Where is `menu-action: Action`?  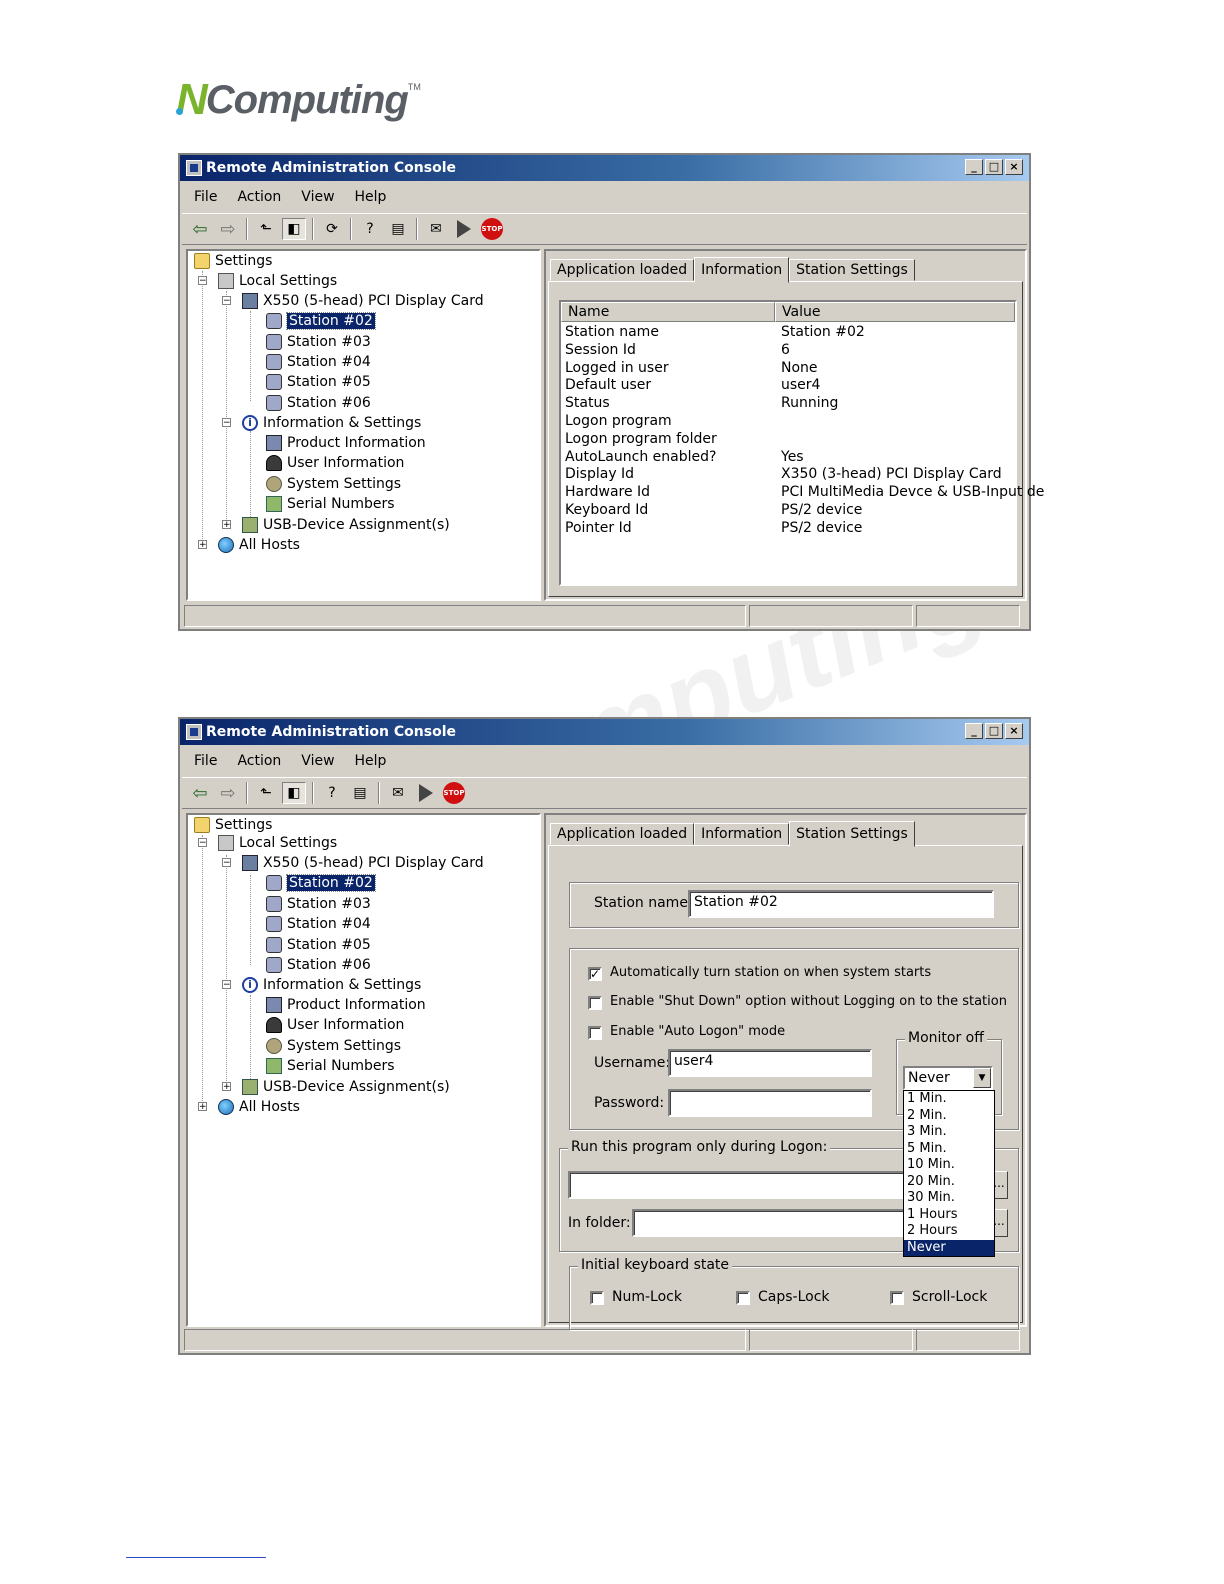 menu-action: Action is located at coordinates (259, 761).